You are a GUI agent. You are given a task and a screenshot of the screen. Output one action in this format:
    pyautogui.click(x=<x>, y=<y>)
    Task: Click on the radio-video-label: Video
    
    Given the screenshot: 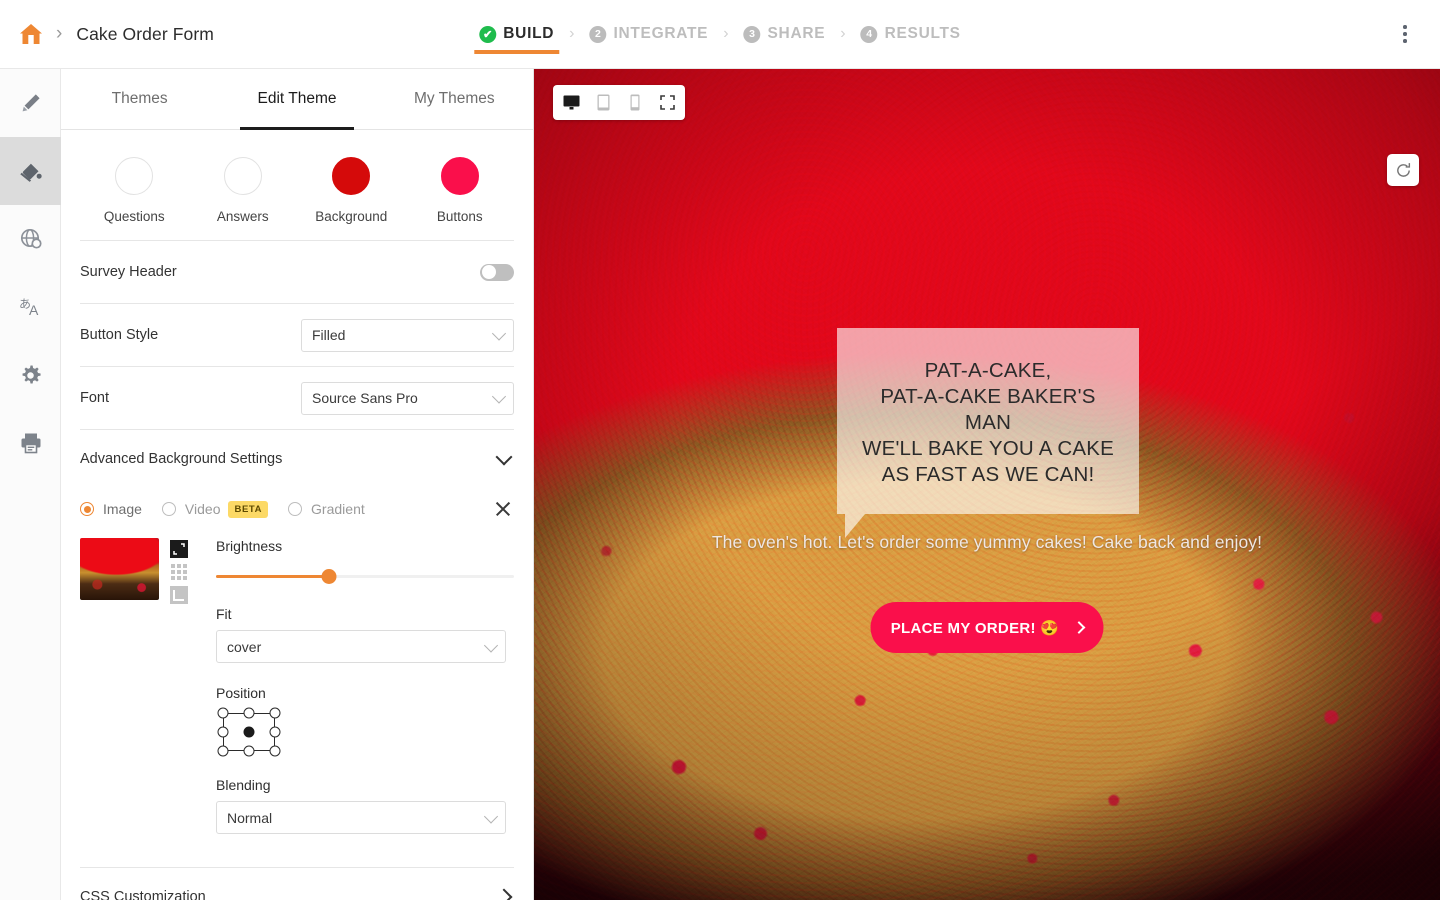 What is the action you would take?
    pyautogui.click(x=202, y=509)
    